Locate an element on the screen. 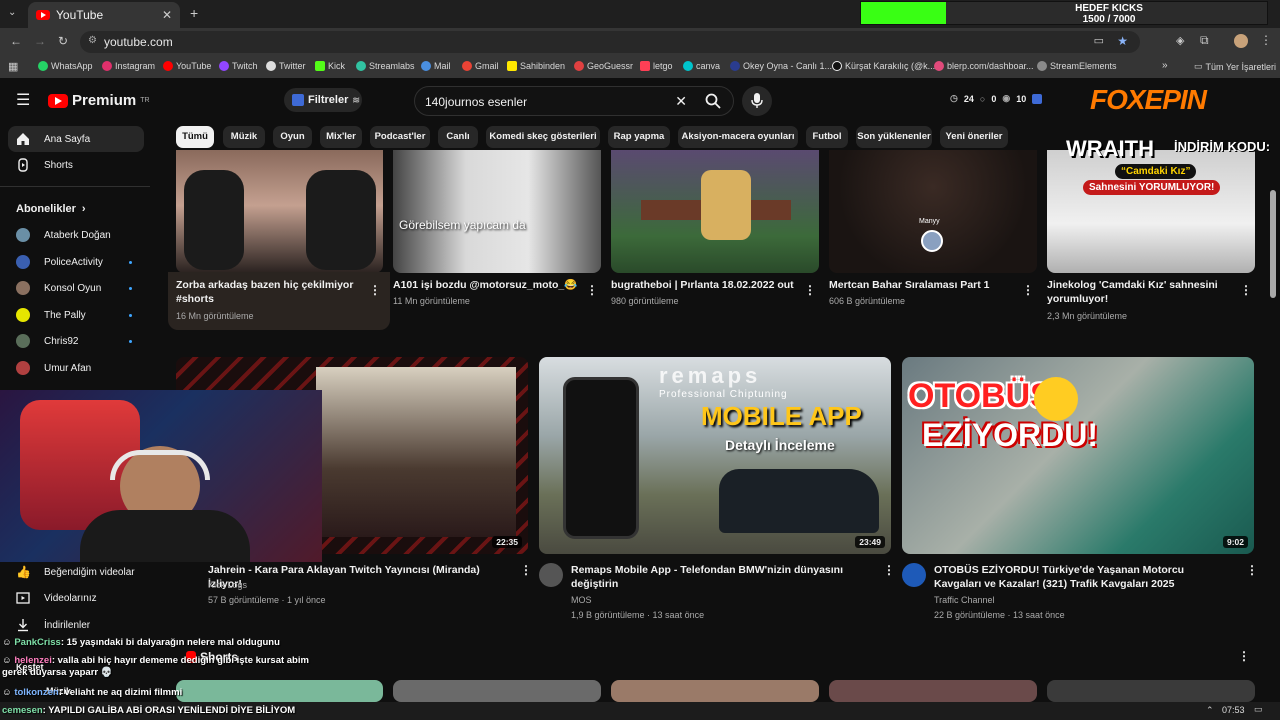  back-icon: ← is located at coordinates (16, 41).